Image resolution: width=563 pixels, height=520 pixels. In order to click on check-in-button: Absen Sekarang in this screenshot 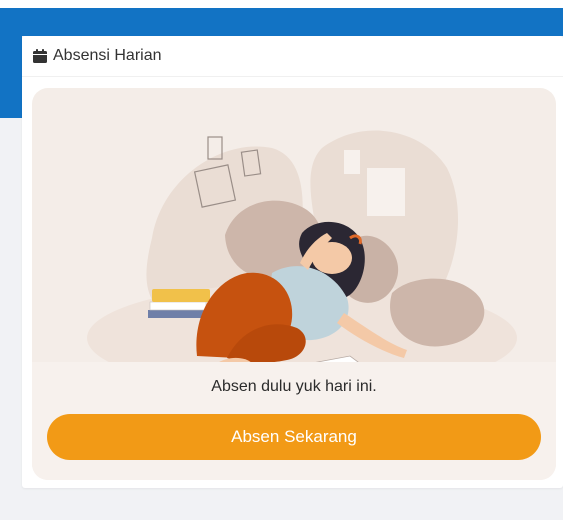, I will do `click(294, 437)`.